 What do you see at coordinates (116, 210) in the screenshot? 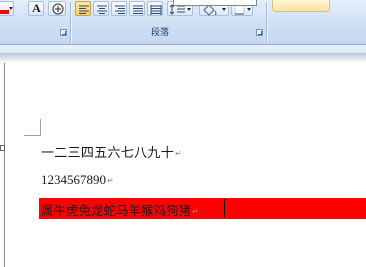
I see `line-text: 属牛虎兔龙蛇马羊猴鸡狗猪` at bounding box center [116, 210].